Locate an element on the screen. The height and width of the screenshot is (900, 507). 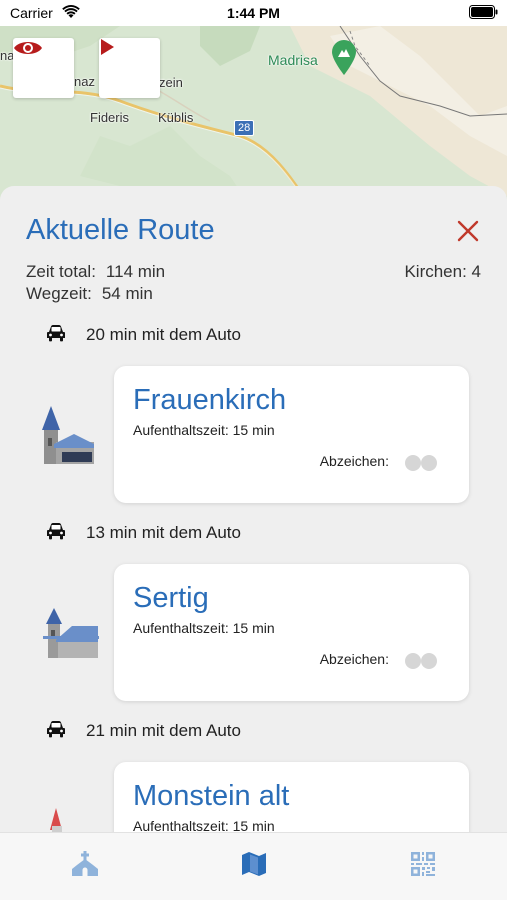
view-toggle-button is located at coordinates (43, 68).